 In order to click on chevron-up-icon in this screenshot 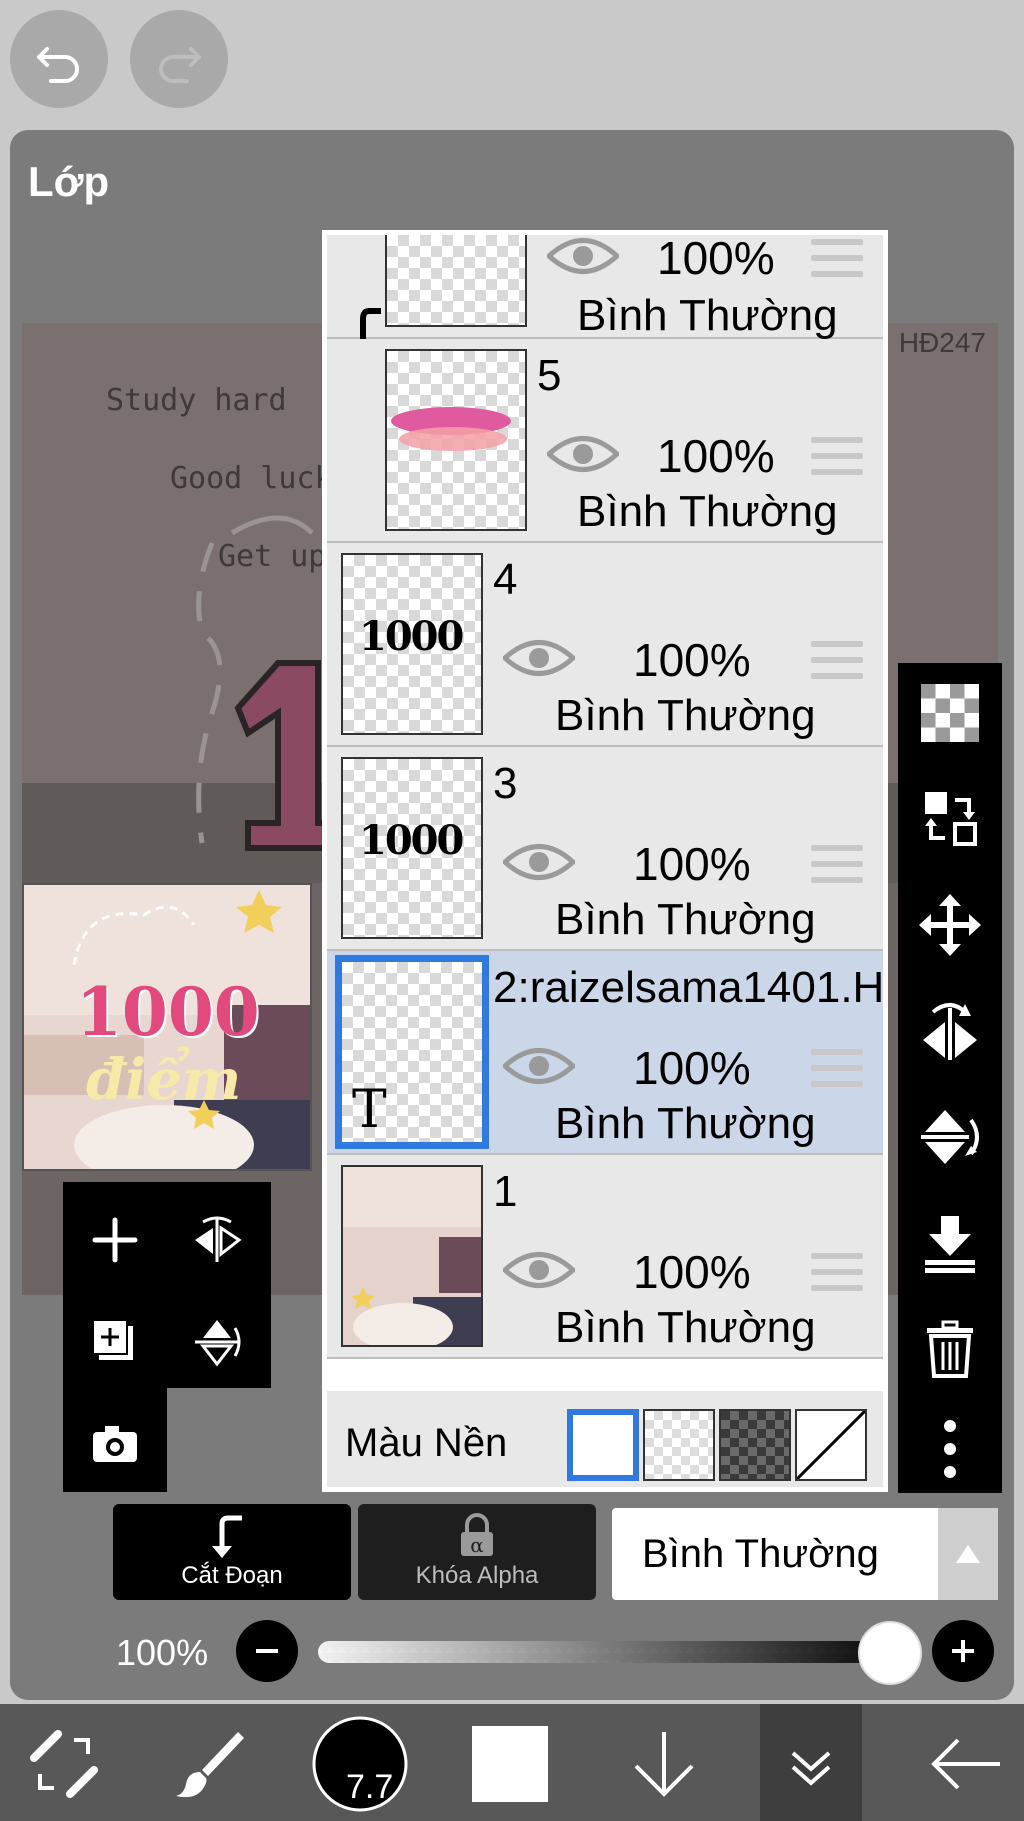, I will do `click(968, 1554)`.